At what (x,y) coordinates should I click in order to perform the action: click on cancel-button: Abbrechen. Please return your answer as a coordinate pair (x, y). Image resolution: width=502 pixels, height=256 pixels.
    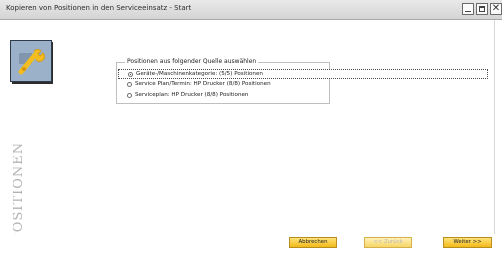
    Looking at the image, I should click on (313, 242).